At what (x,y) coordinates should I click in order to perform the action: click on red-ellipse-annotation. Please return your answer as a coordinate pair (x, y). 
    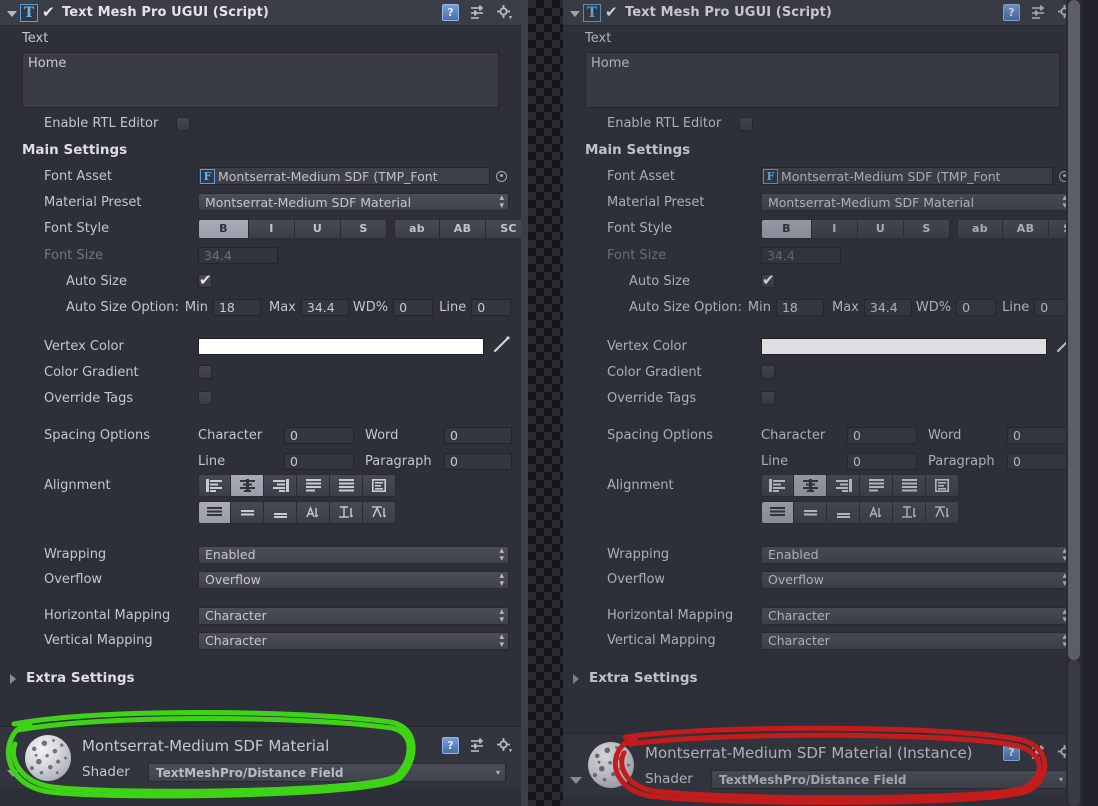
    Looking at the image, I should click on (830, 765).